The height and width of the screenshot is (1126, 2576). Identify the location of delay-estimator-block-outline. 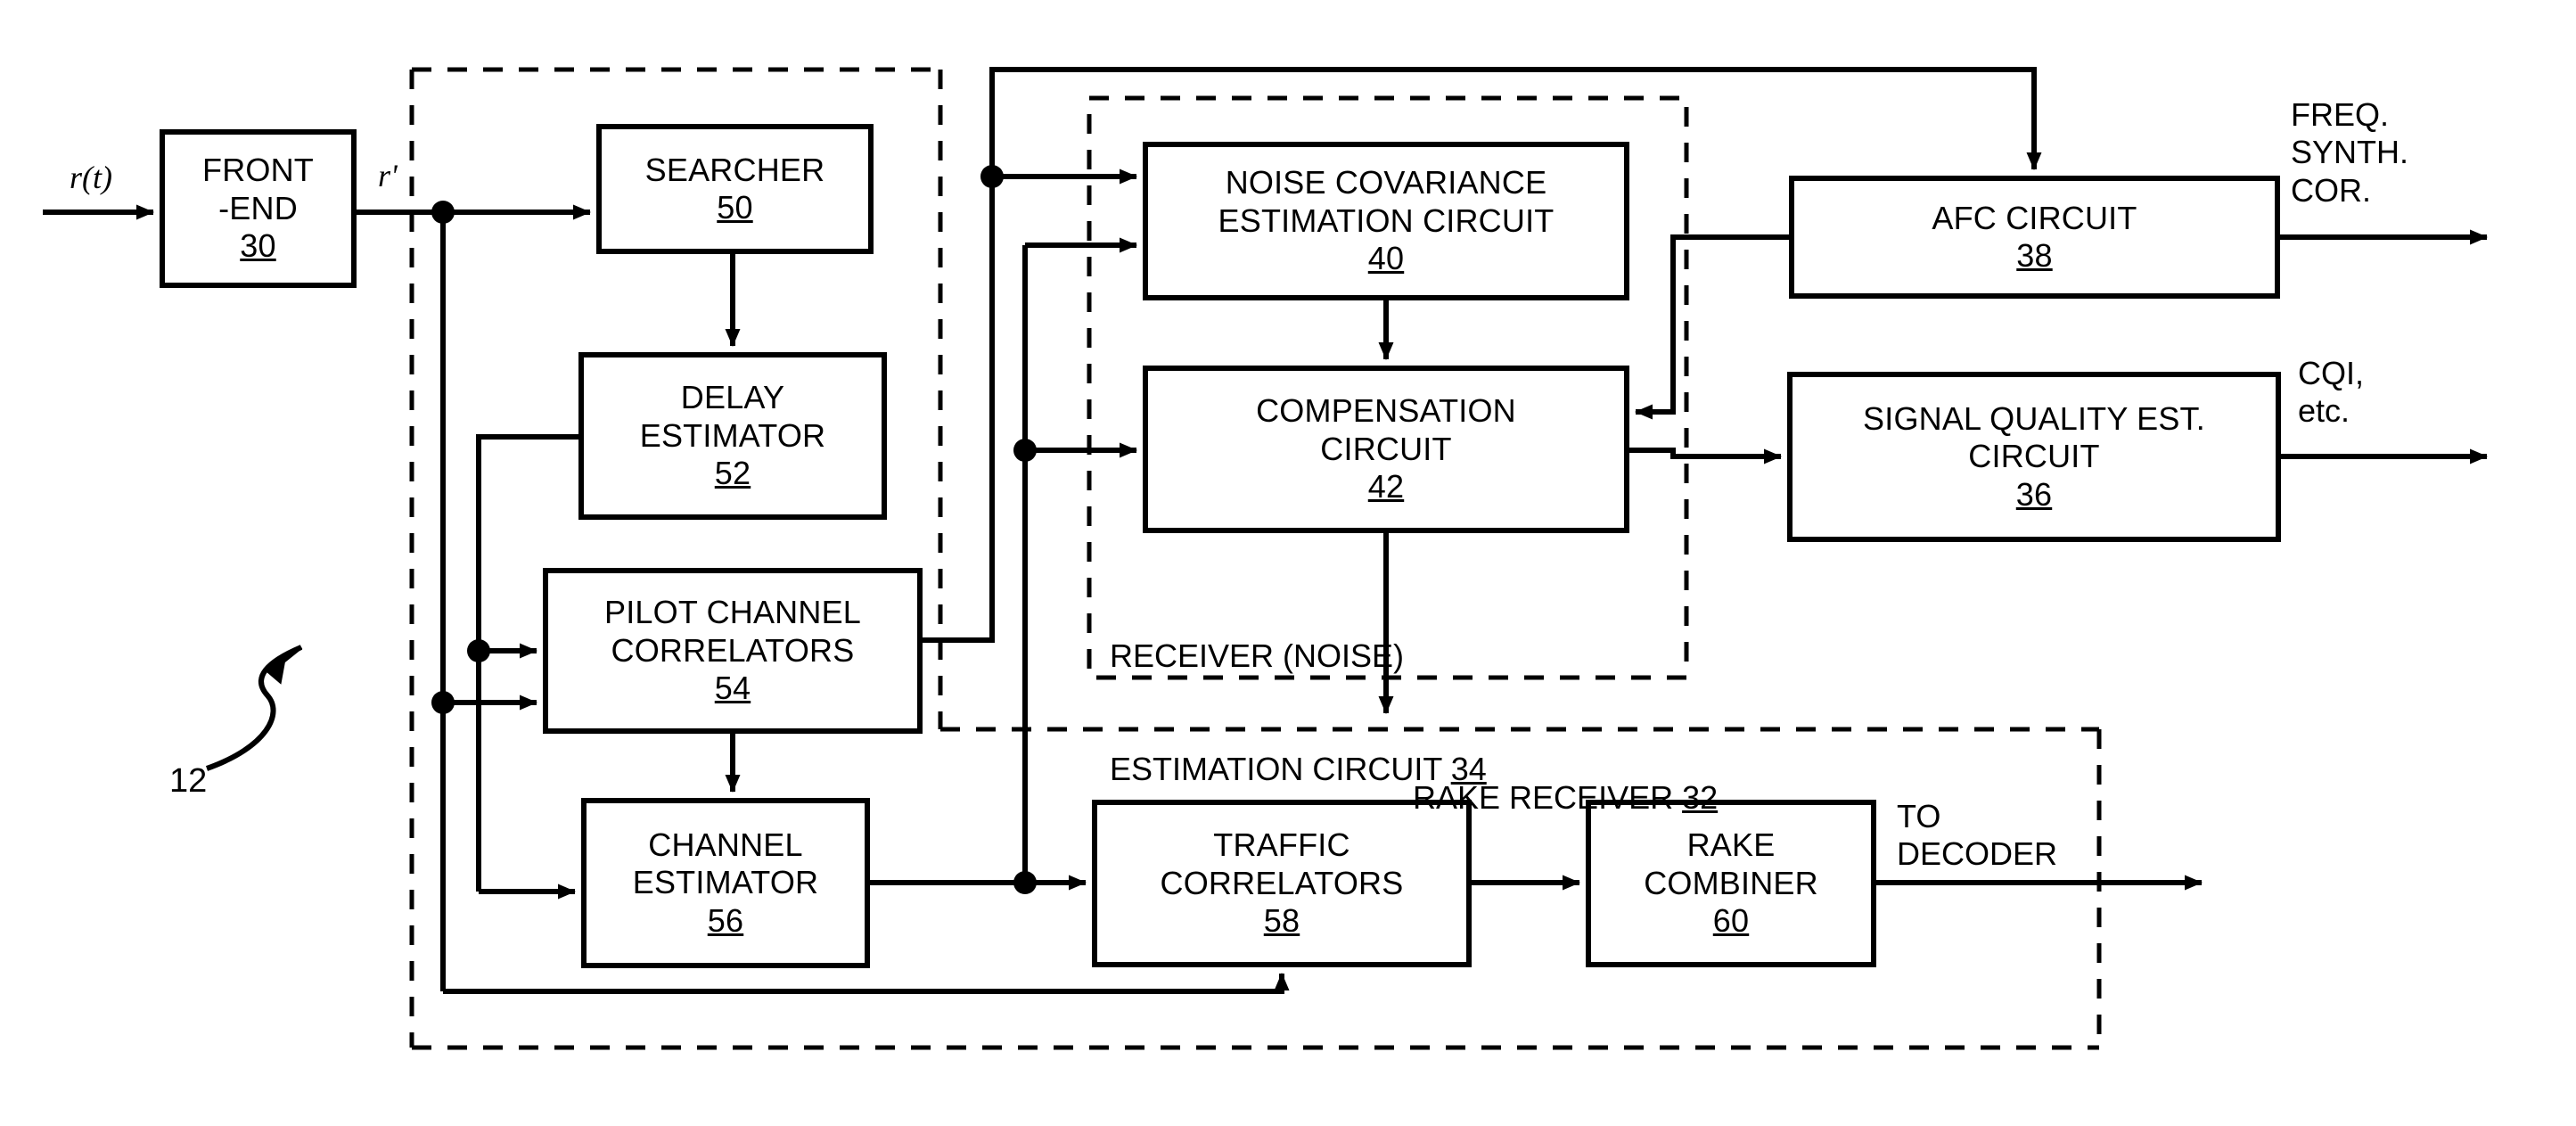
(732, 436).